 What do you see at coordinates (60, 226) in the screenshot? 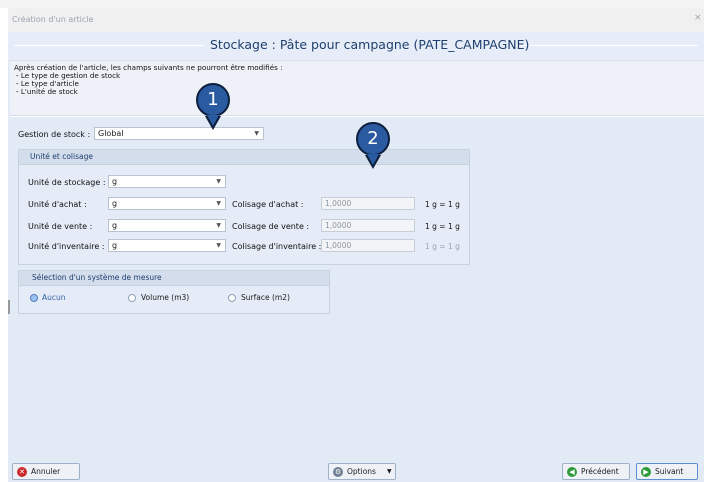
I see `sale-unit-label: Unité de vente :` at bounding box center [60, 226].